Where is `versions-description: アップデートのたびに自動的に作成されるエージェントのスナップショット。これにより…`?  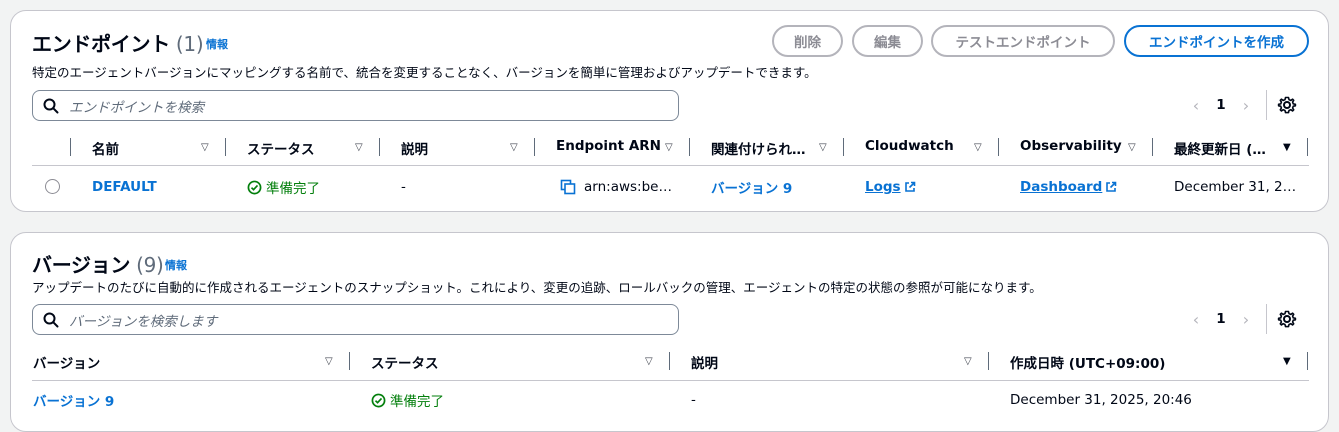 versions-description: アップデートのたびに自動的に作成されるエージェントのスナップショット。これにより… is located at coordinates (537, 287).